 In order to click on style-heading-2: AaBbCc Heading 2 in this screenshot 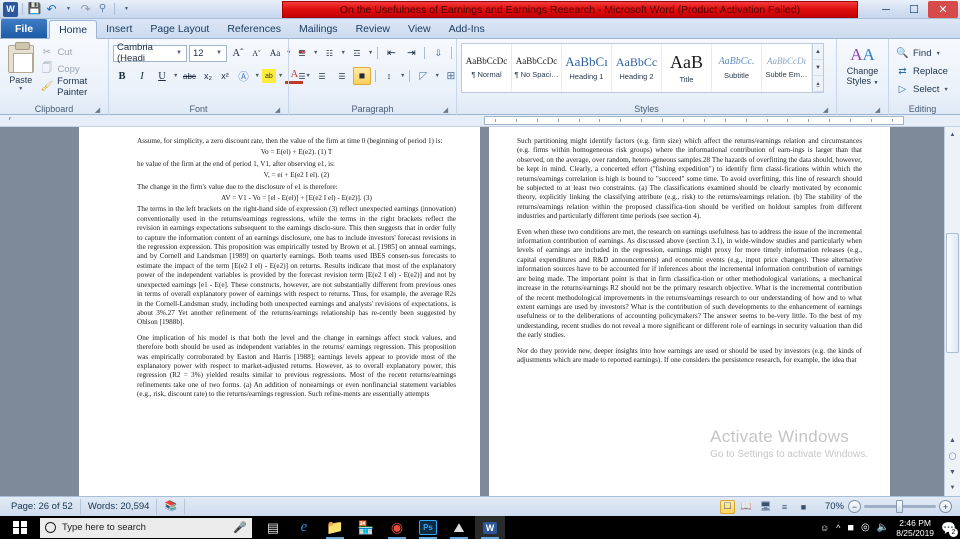, I will do `click(637, 68)`.